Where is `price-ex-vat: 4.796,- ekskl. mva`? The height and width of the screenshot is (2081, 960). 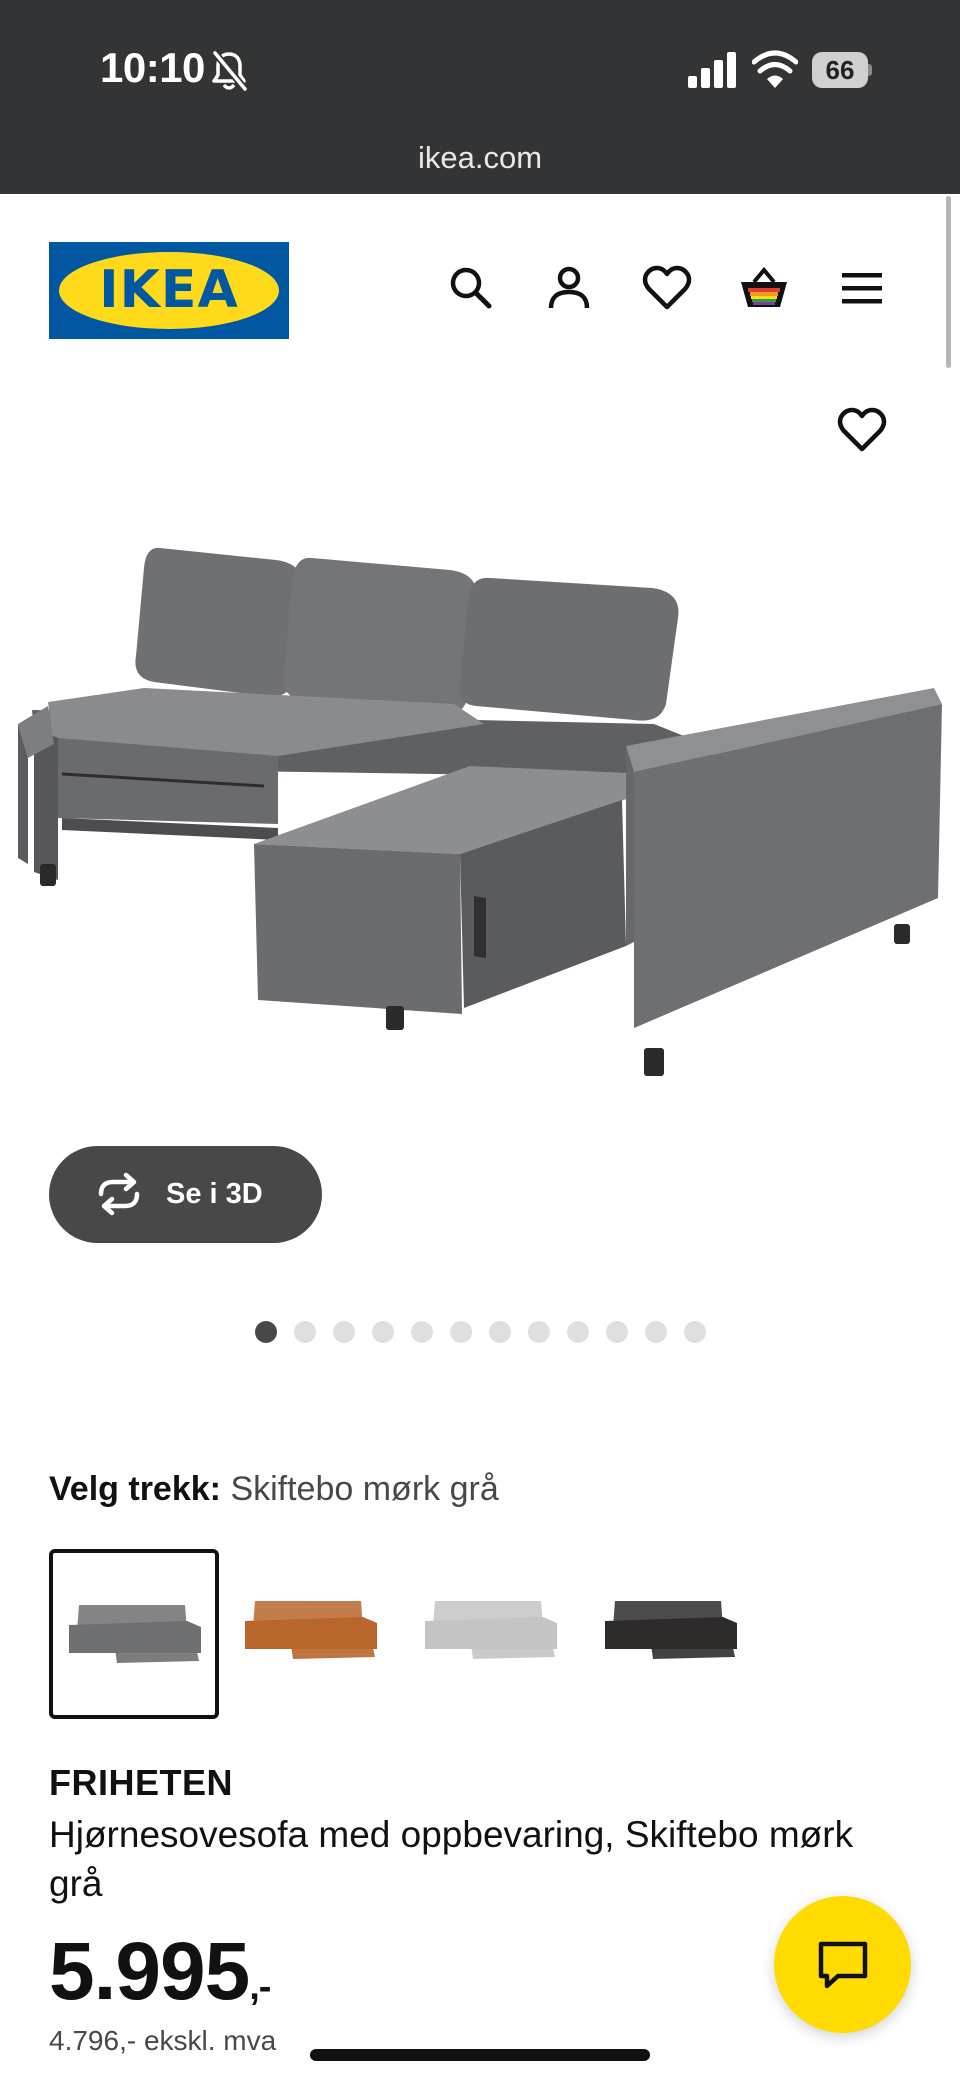 price-ex-vat: 4.796,- ekskl. mva is located at coordinates (163, 2040).